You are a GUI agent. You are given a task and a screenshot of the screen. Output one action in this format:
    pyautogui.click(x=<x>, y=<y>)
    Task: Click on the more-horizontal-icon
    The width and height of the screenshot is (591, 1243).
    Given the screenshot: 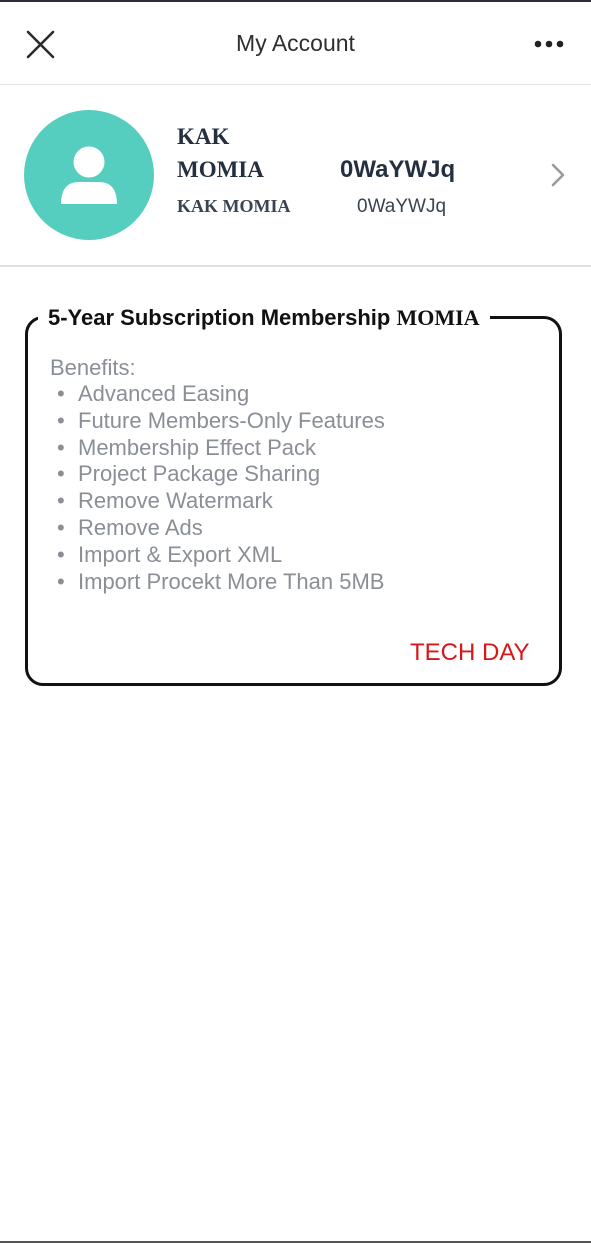 What is the action you would take?
    pyautogui.click(x=549, y=44)
    